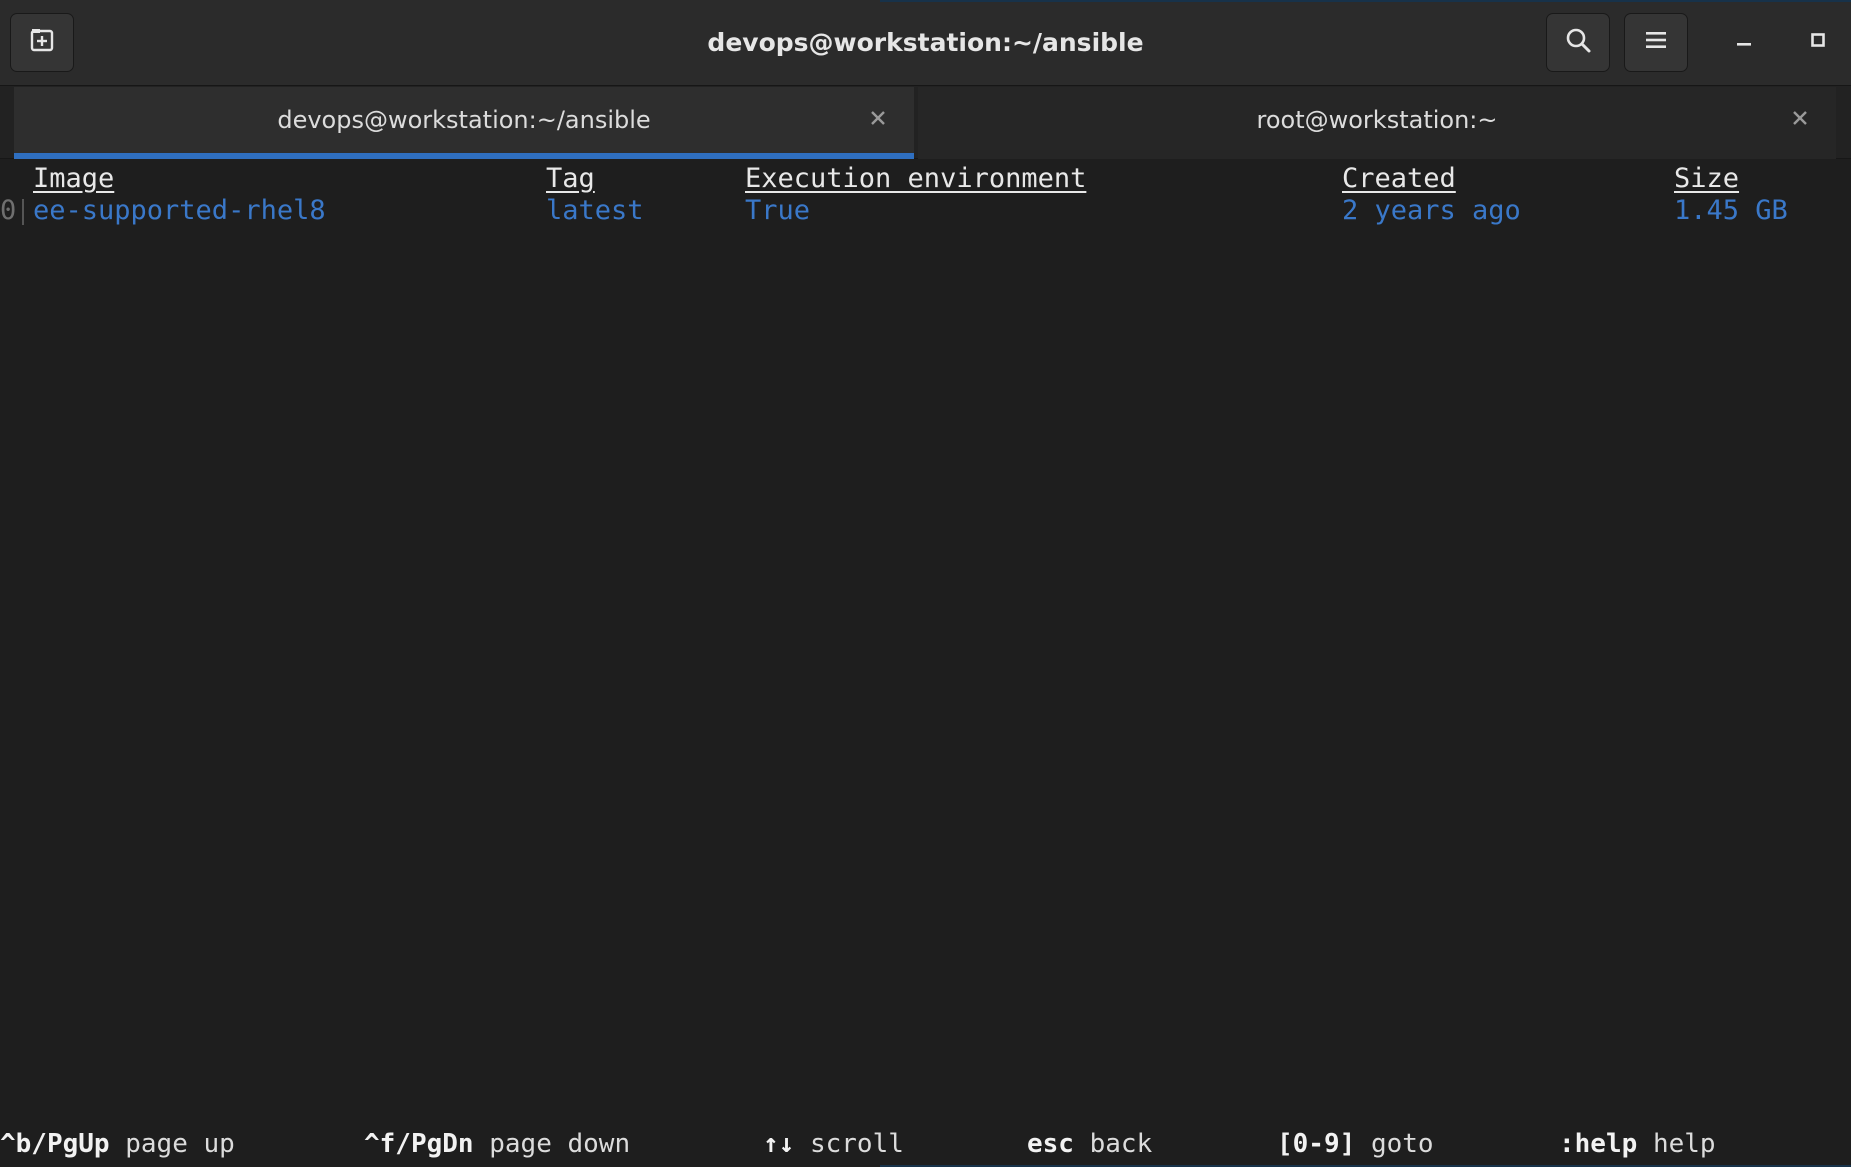  I want to click on key-hint-back: esc back, so click(1089, 1144).